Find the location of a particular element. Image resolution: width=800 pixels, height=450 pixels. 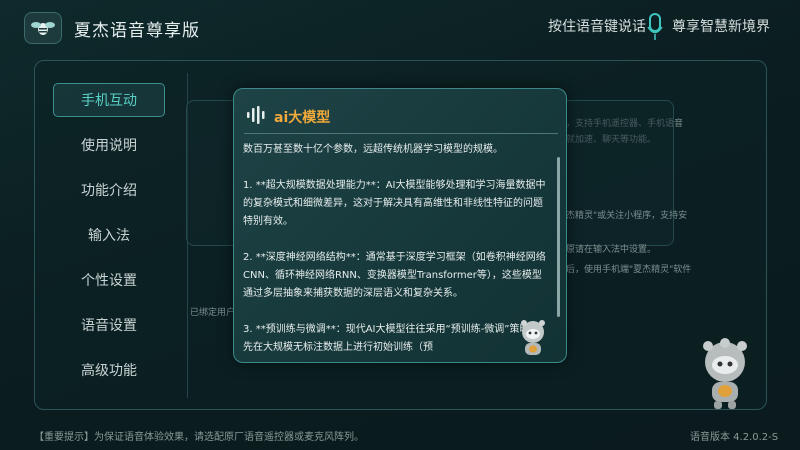

version-label: 语音版本 4.2.0.2-S is located at coordinates (734, 437).